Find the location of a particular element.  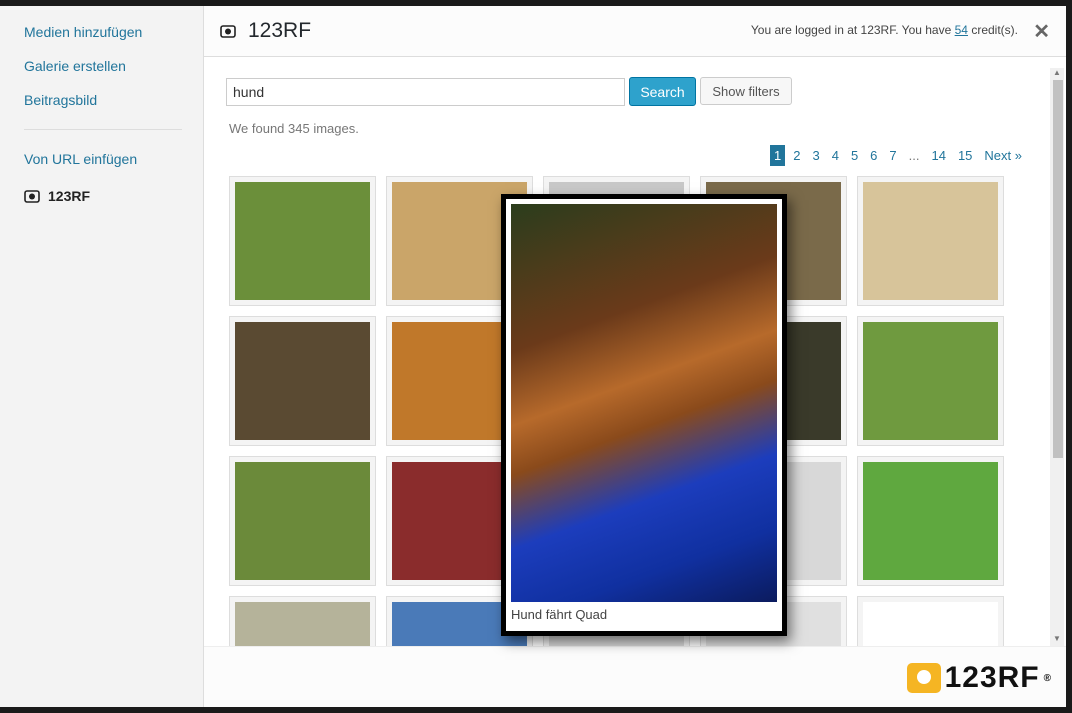

next-page-link: Next » is located at coordinates (1003, 155).